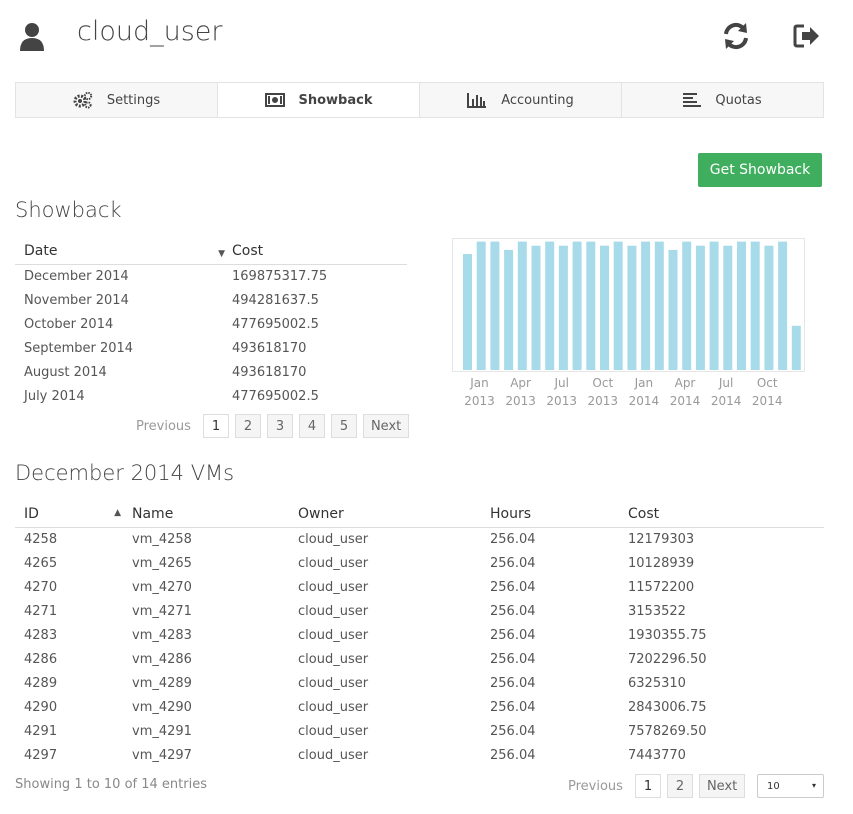 This screenshot has height=814, width=853. Describe the element at coordinates (162, 731) in the screenshot. I see `table-cell: vm_4291` at that location.